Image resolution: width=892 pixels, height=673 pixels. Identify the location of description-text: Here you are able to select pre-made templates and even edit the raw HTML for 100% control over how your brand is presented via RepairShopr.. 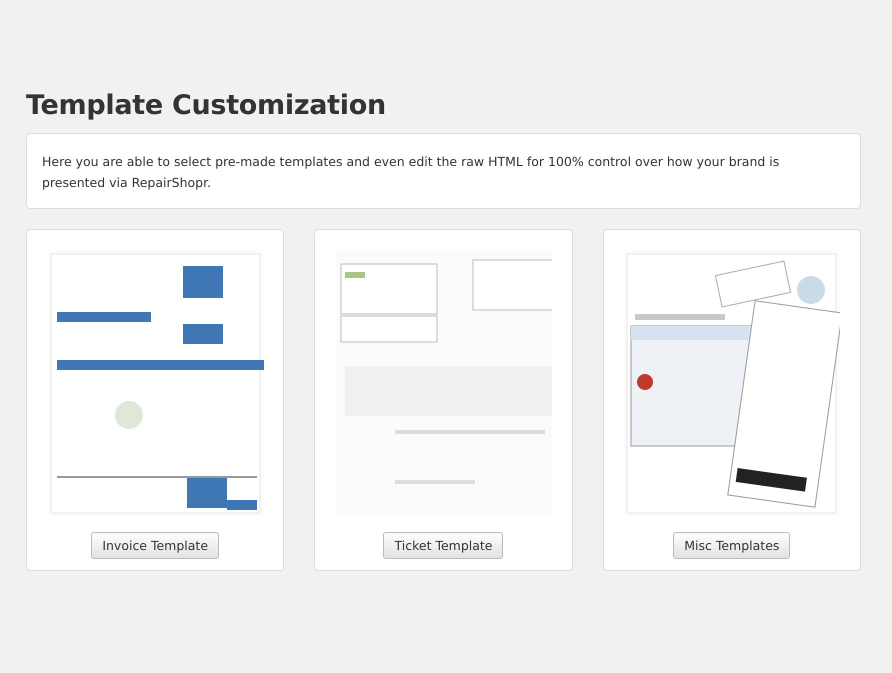
(411, 172).